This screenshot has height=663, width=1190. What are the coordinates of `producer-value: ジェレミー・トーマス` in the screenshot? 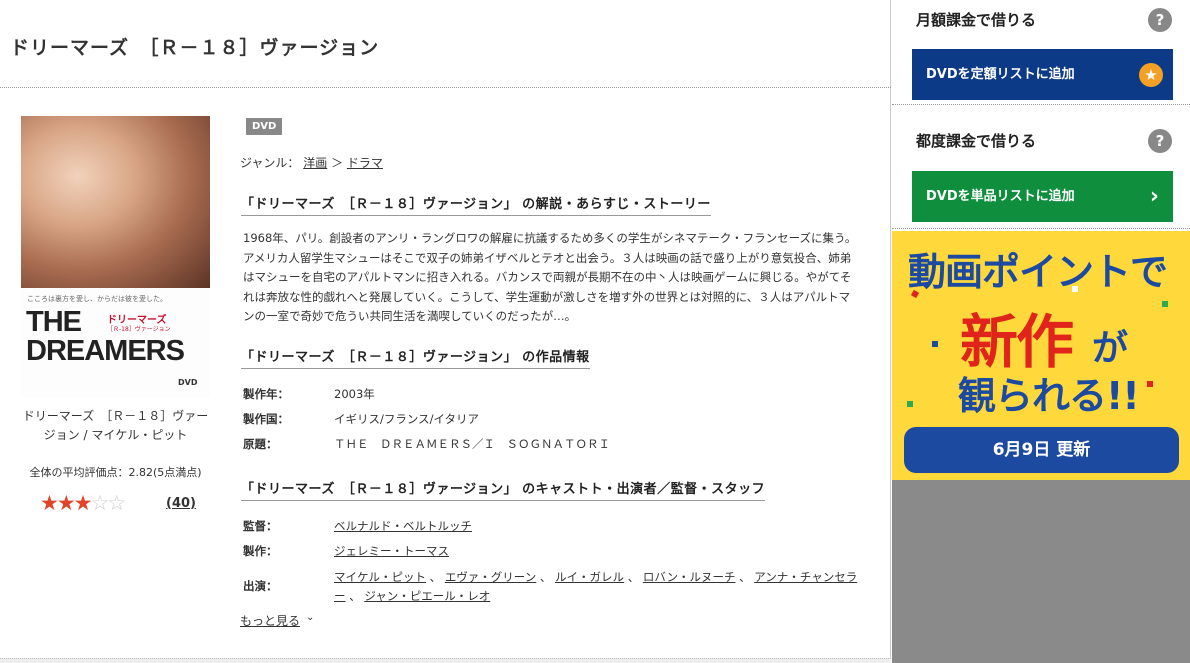 It's located at (391, 551).